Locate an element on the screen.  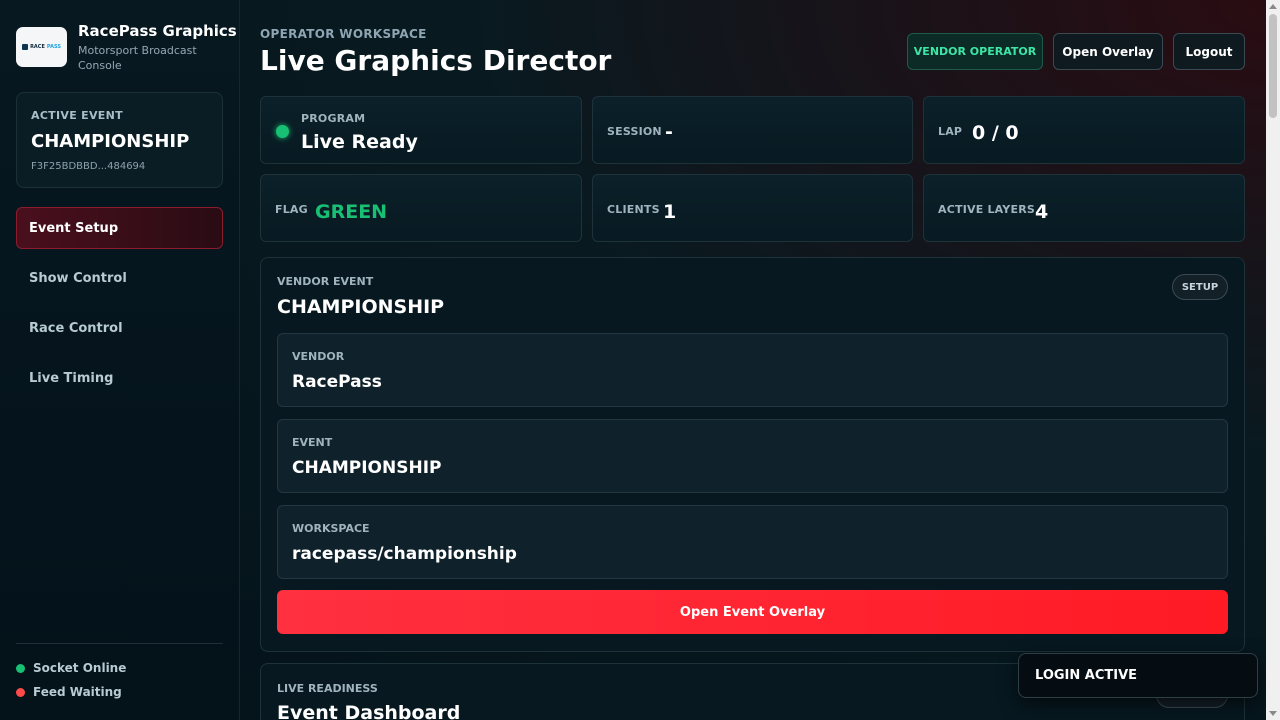
logo-mark: RACE PASS is located at coordinates (41, 47).